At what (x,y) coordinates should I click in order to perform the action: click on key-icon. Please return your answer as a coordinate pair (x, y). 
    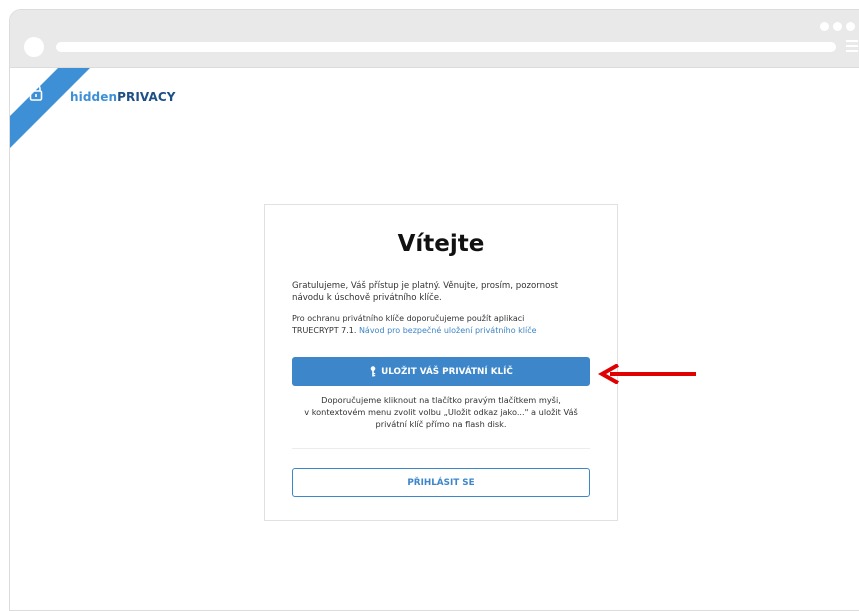
    Looking at the image, I should click on (373, 371).